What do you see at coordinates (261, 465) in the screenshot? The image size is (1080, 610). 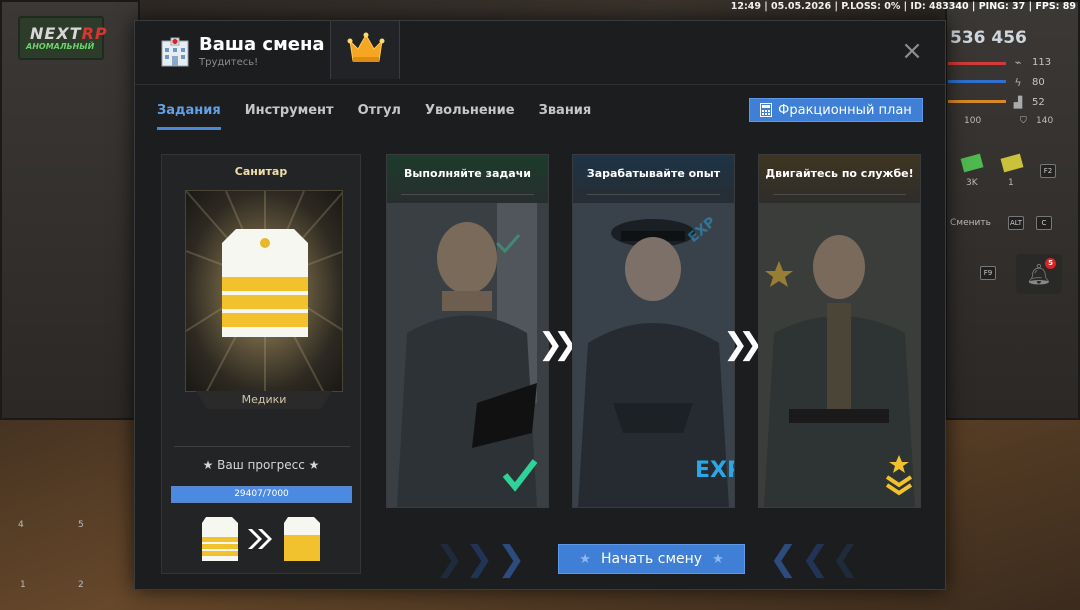 I see `progress-label: ★ Ваш прогресс ★` at bounding box center [261, 465].